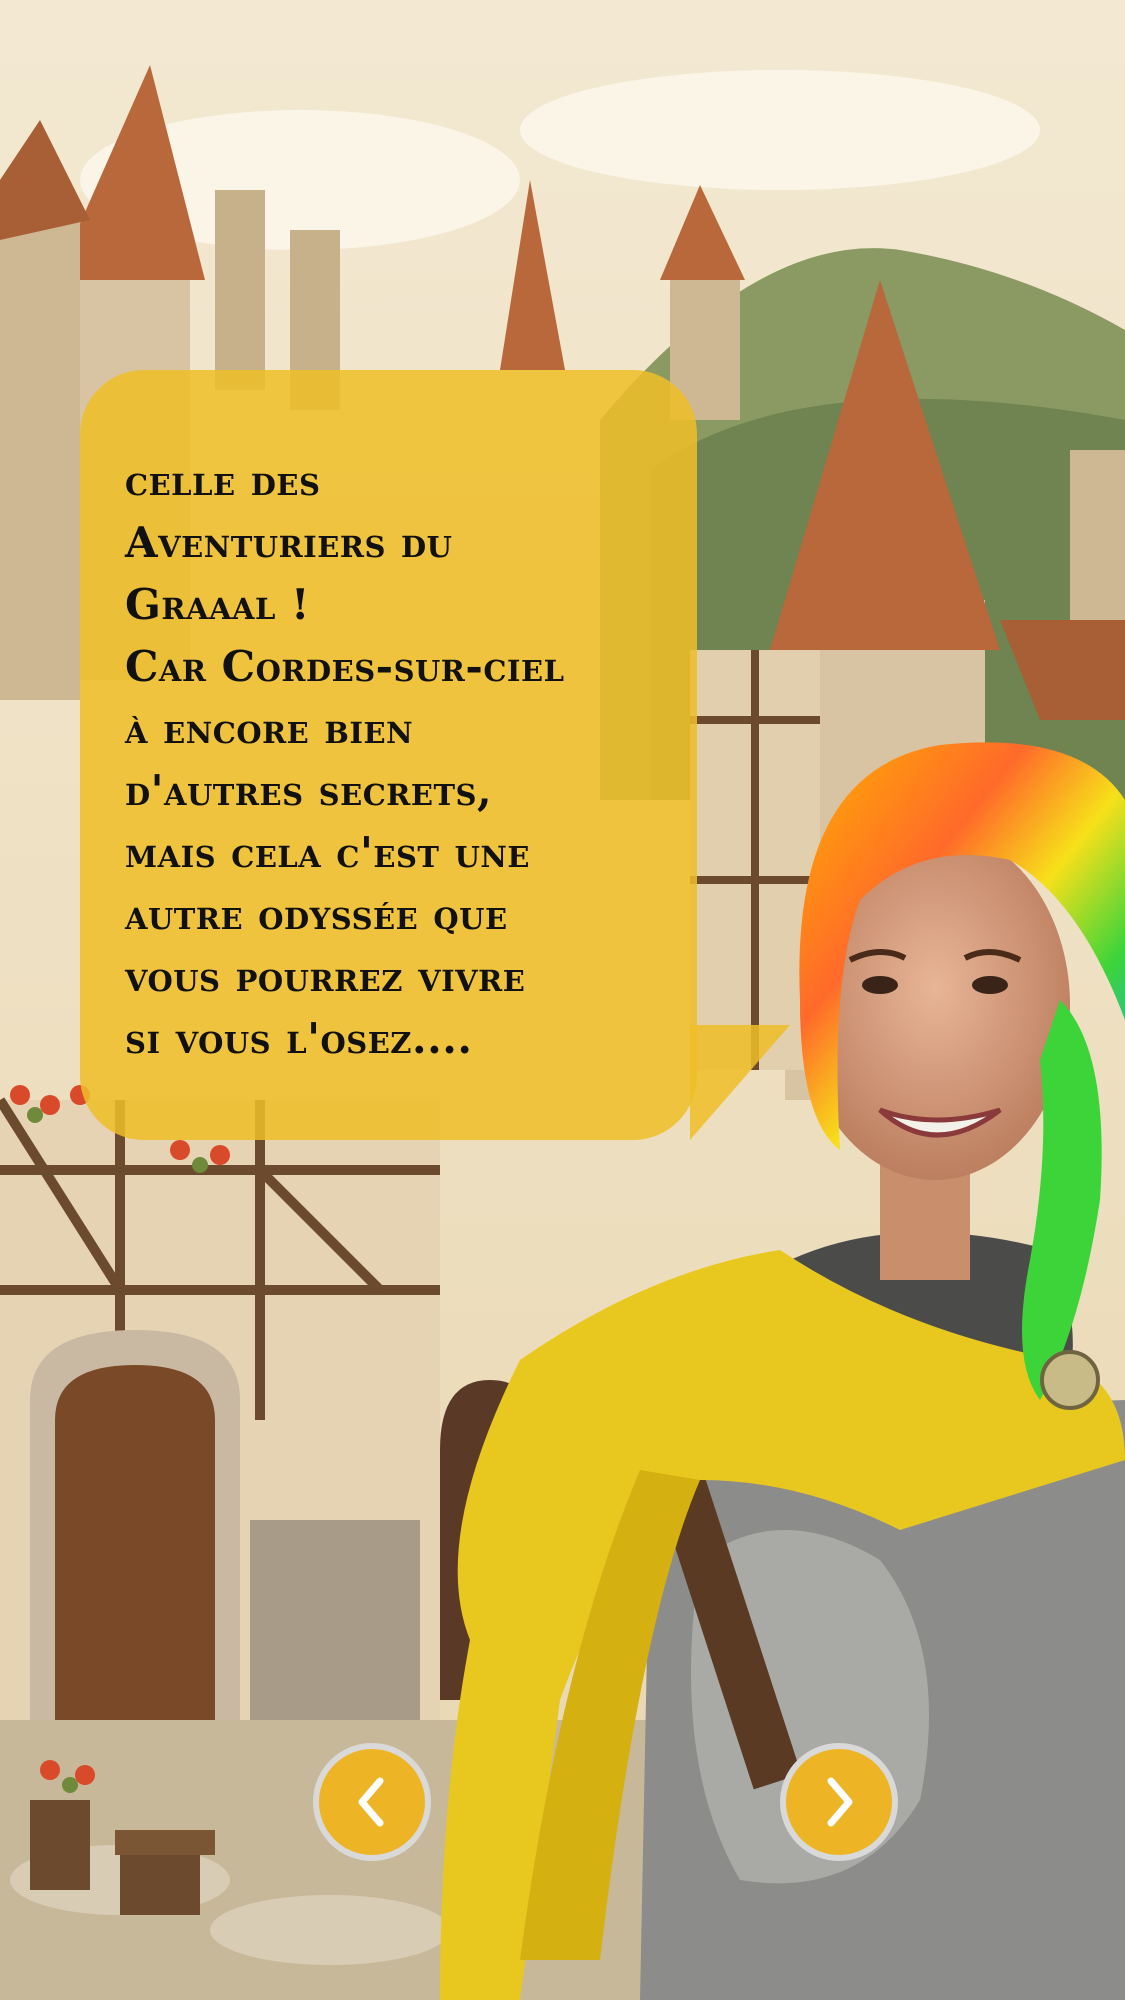  I want to click on speech-bubble-tail, so click(740, 1082).